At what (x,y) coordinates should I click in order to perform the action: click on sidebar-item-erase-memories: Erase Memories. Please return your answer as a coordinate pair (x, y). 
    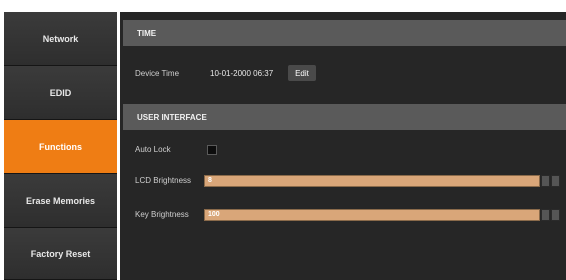
    Looking at the image, I should click on (60, 201).